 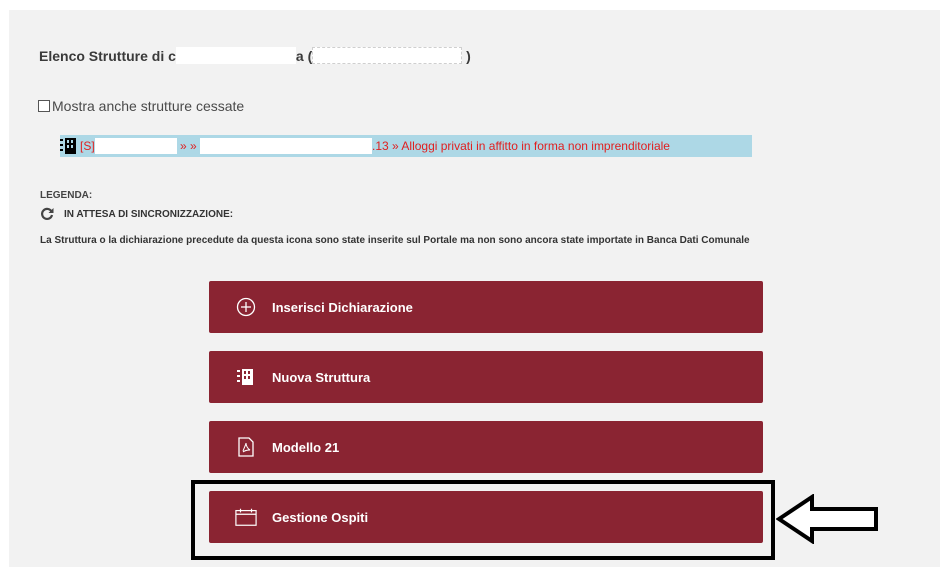 What do you see at coordinates (87, 146) in the screenshot?
I see `structure-type-tag: [S]` at bounding box center [87, 146].